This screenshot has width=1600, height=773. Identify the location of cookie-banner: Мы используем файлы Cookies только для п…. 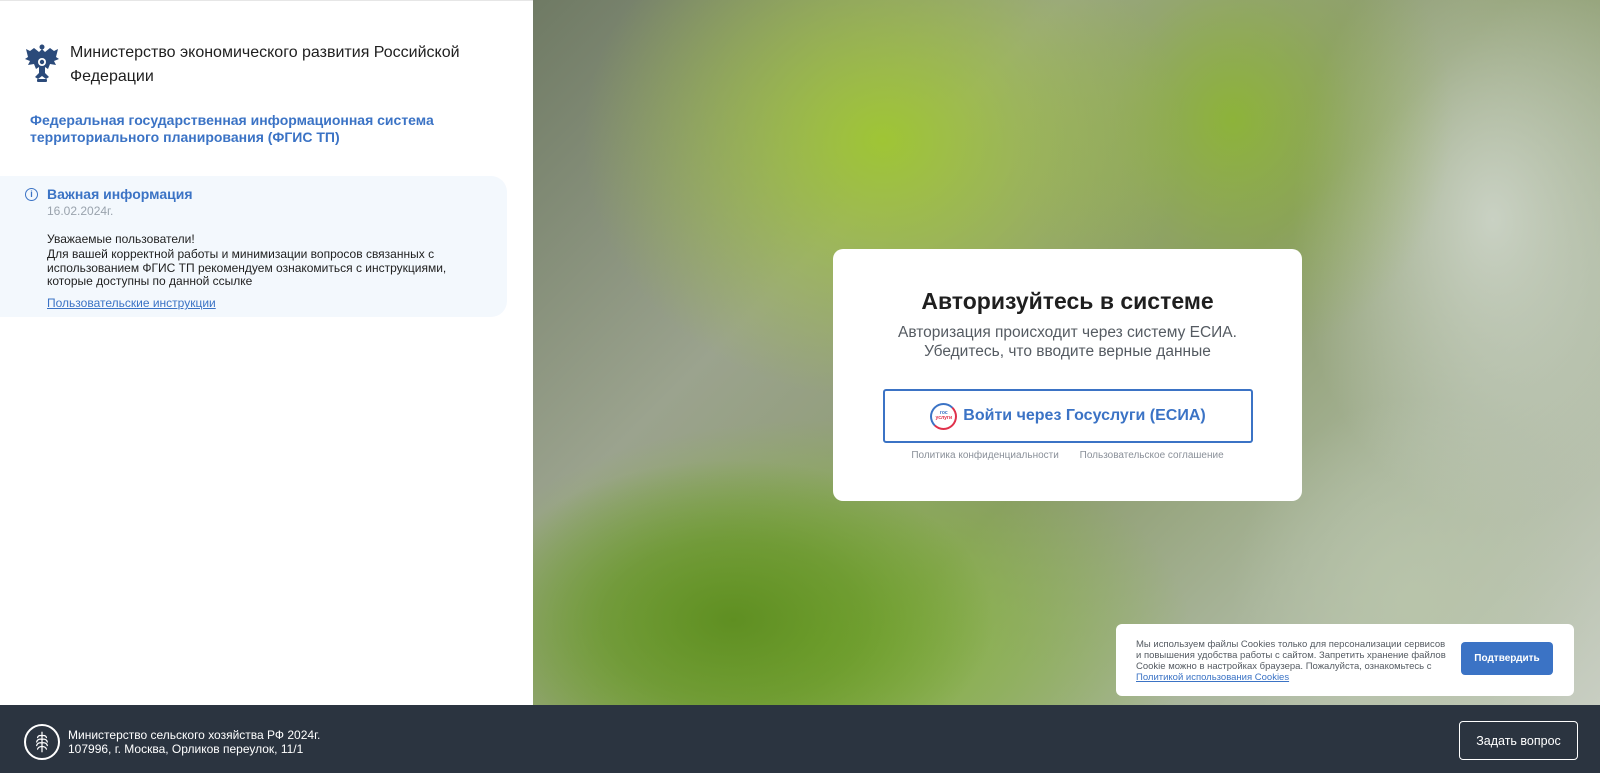
(1345, 660).